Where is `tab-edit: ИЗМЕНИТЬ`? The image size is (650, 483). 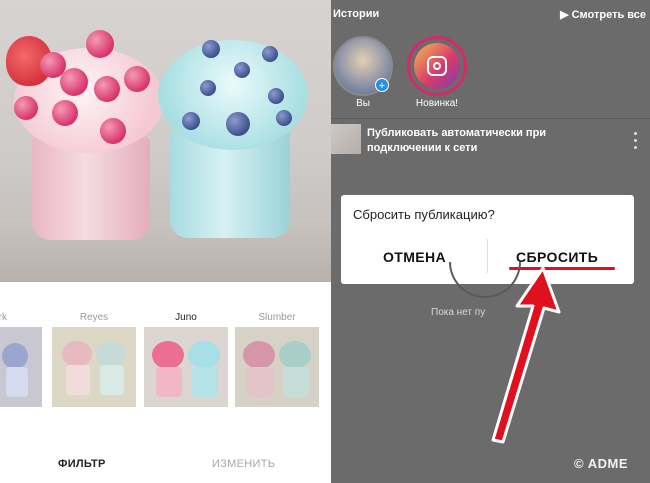 tab-edit: ИЗМЕНИТЬ is located at coordinates (243, 464).